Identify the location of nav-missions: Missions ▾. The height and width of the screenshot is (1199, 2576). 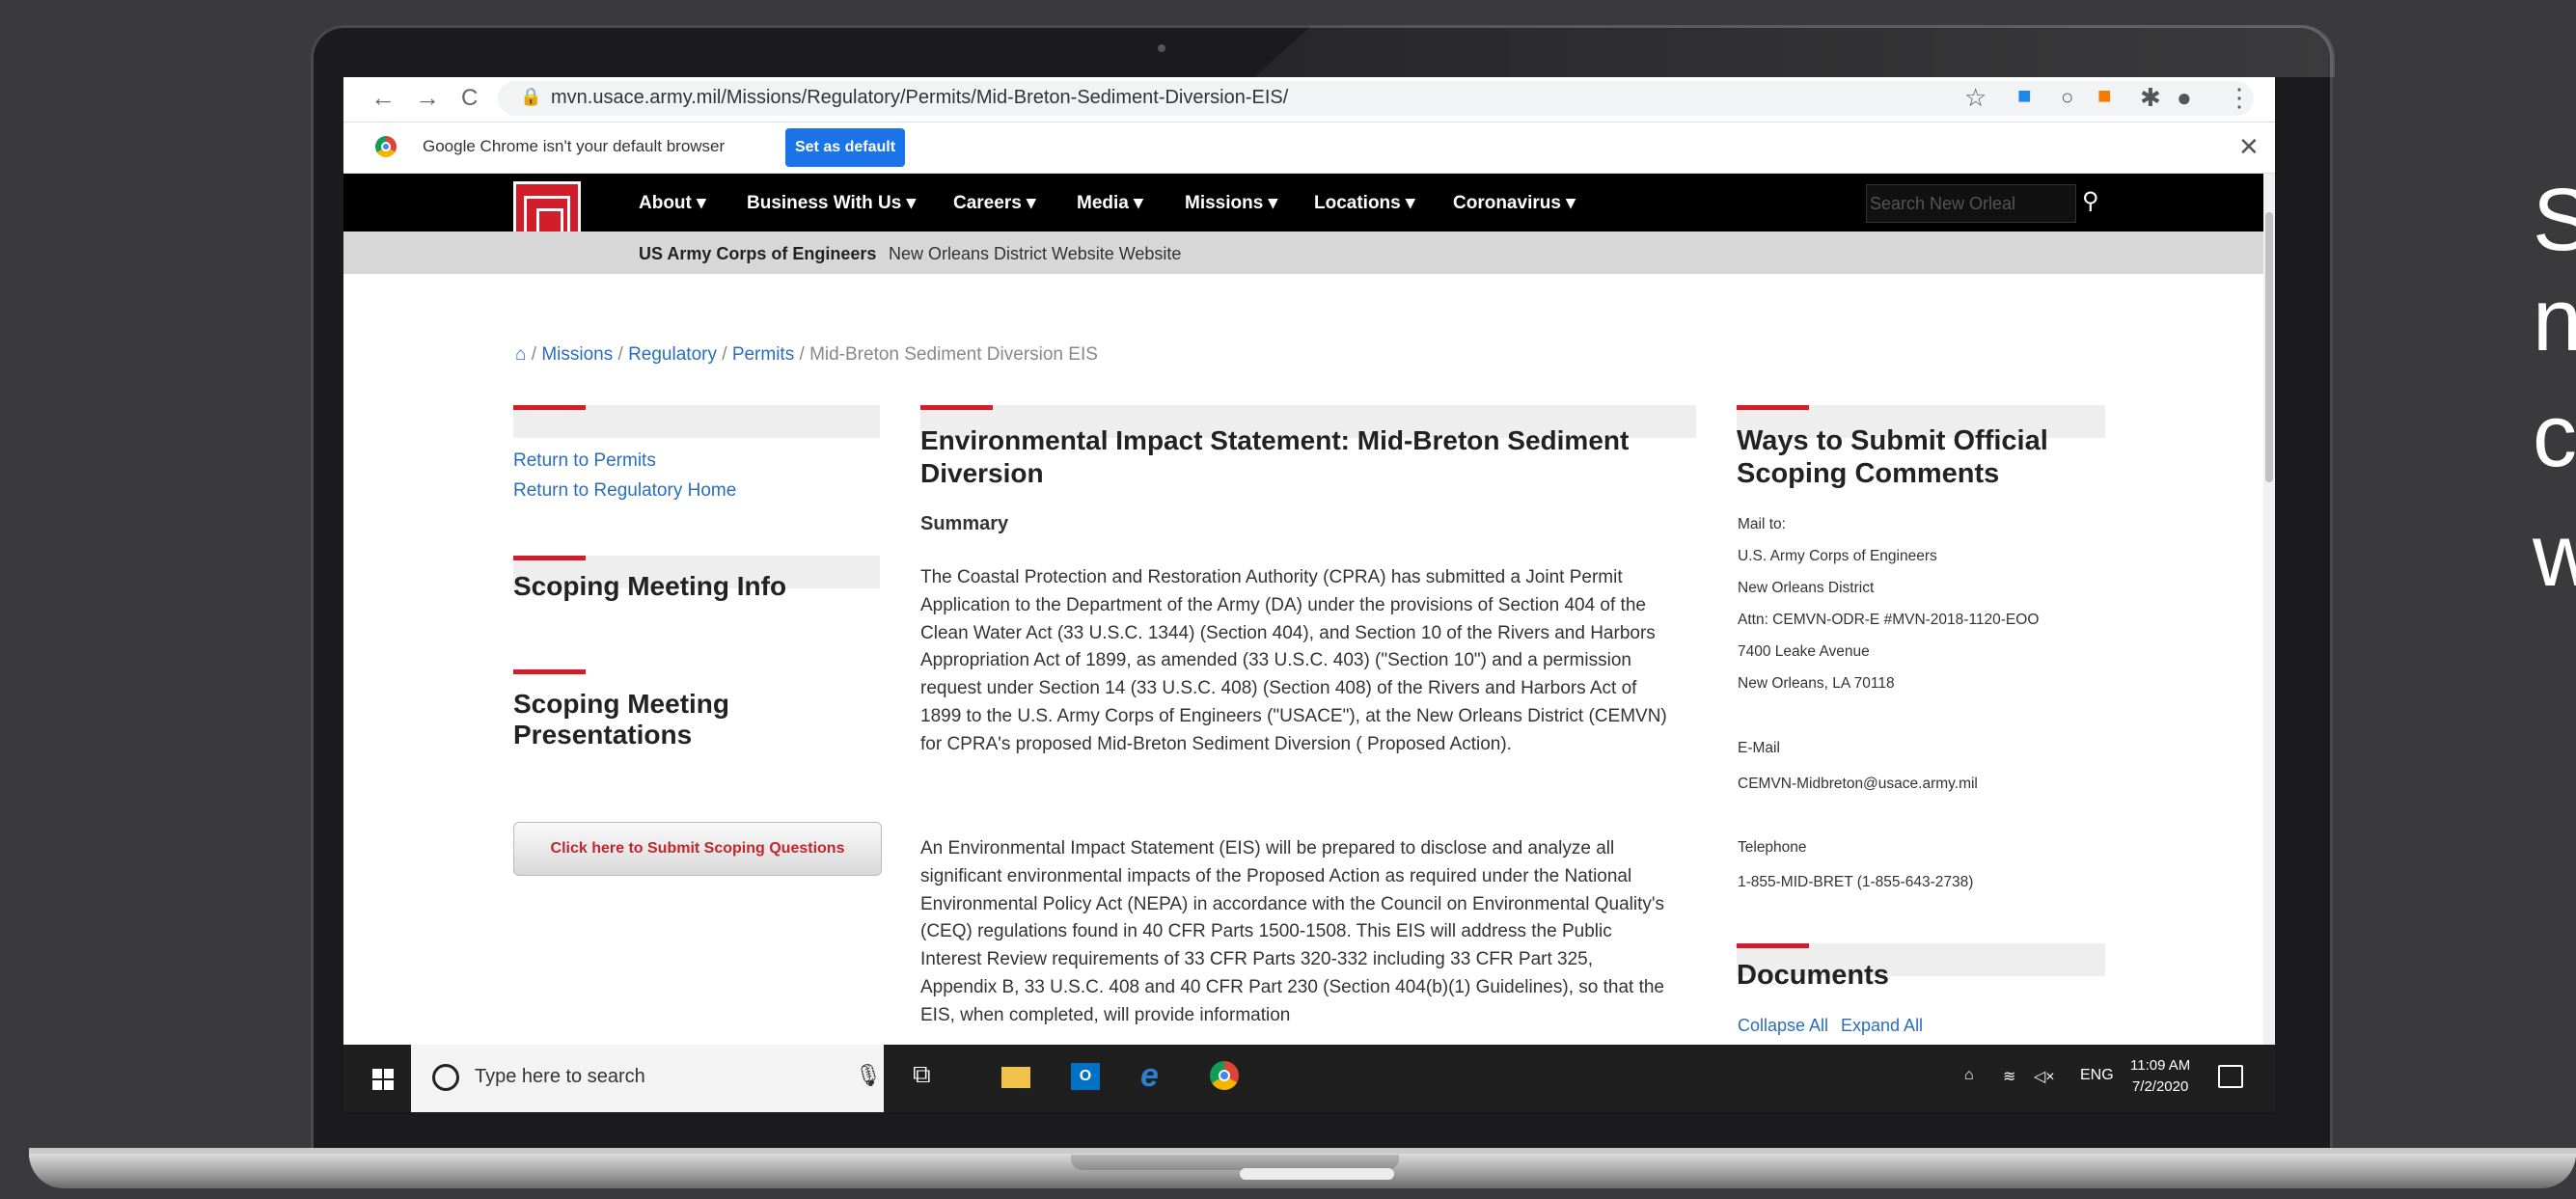
(1231, 203).